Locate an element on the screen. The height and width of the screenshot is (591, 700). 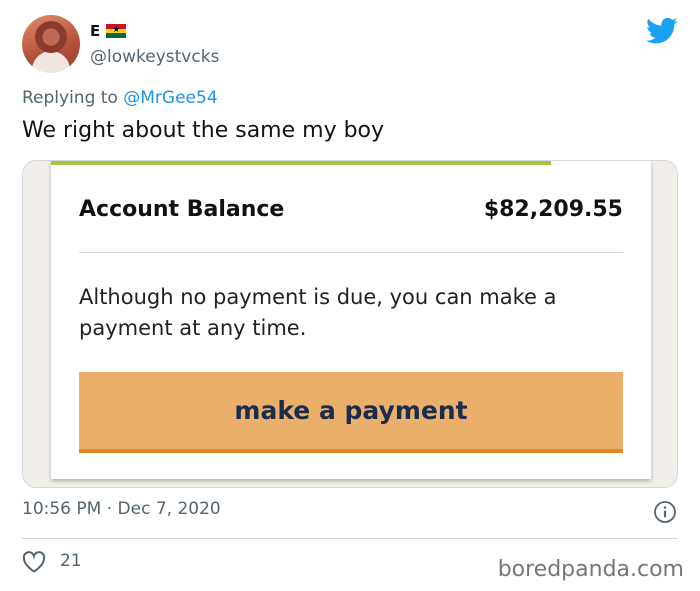
balance-label: Account Balance is located at coordinates (182, 209).